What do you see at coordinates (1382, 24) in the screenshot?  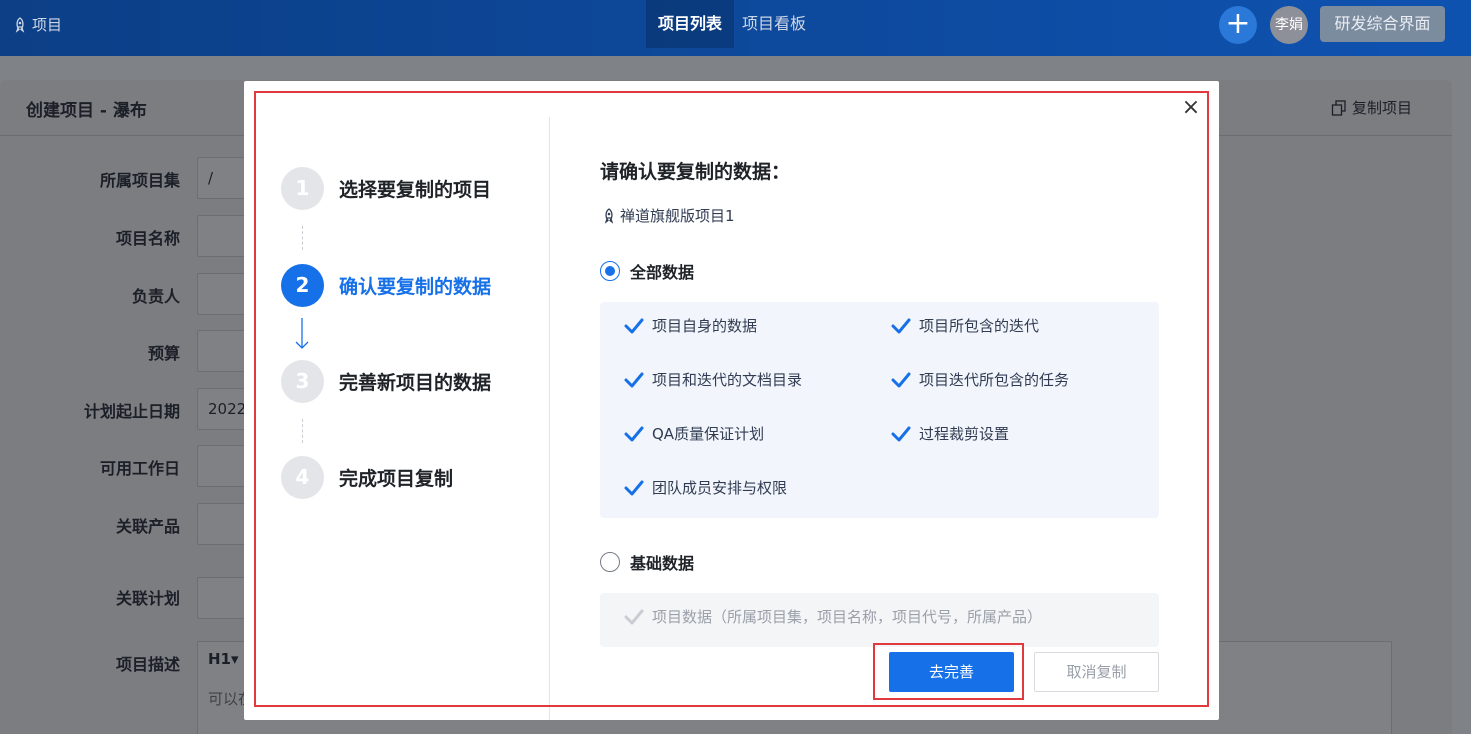 I see `rd-interface-button: 研发综合界面` at bounding box center [1382, 24].